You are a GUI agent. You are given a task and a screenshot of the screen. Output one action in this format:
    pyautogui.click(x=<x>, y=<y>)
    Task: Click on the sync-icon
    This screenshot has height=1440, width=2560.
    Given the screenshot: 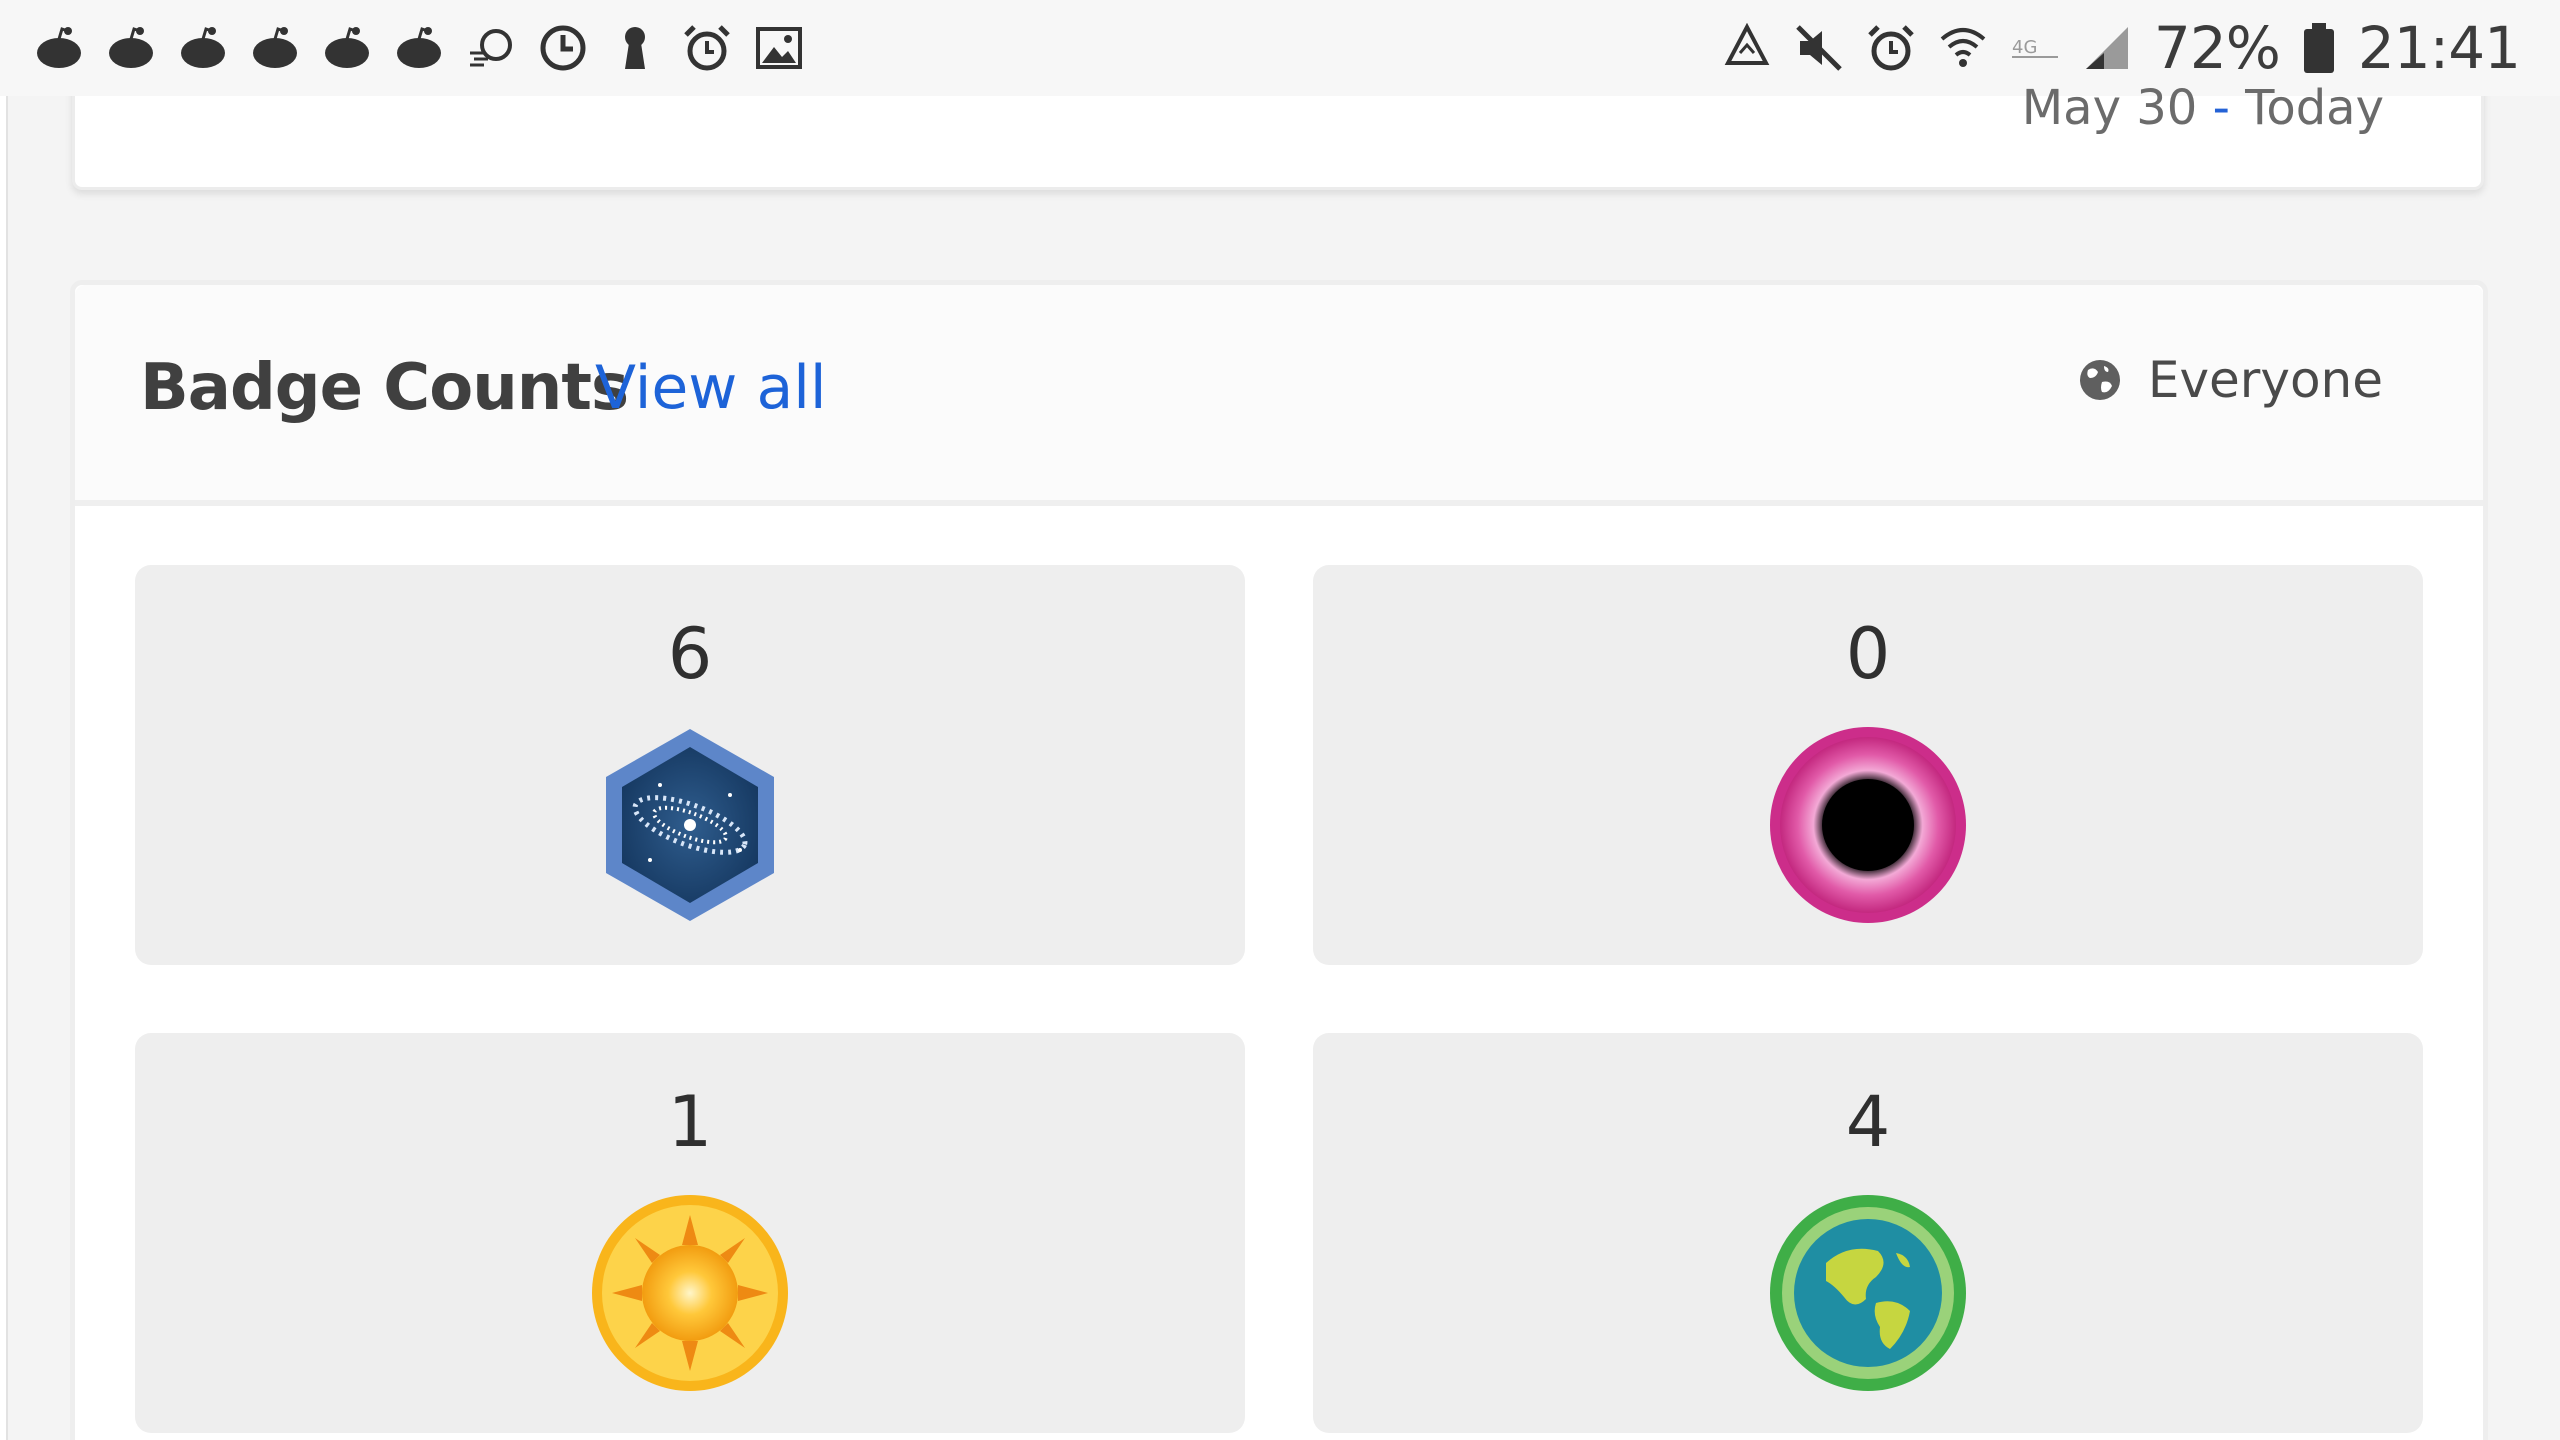 What is the action you would take?
    pyautogui.click(x=491, y=48)
    